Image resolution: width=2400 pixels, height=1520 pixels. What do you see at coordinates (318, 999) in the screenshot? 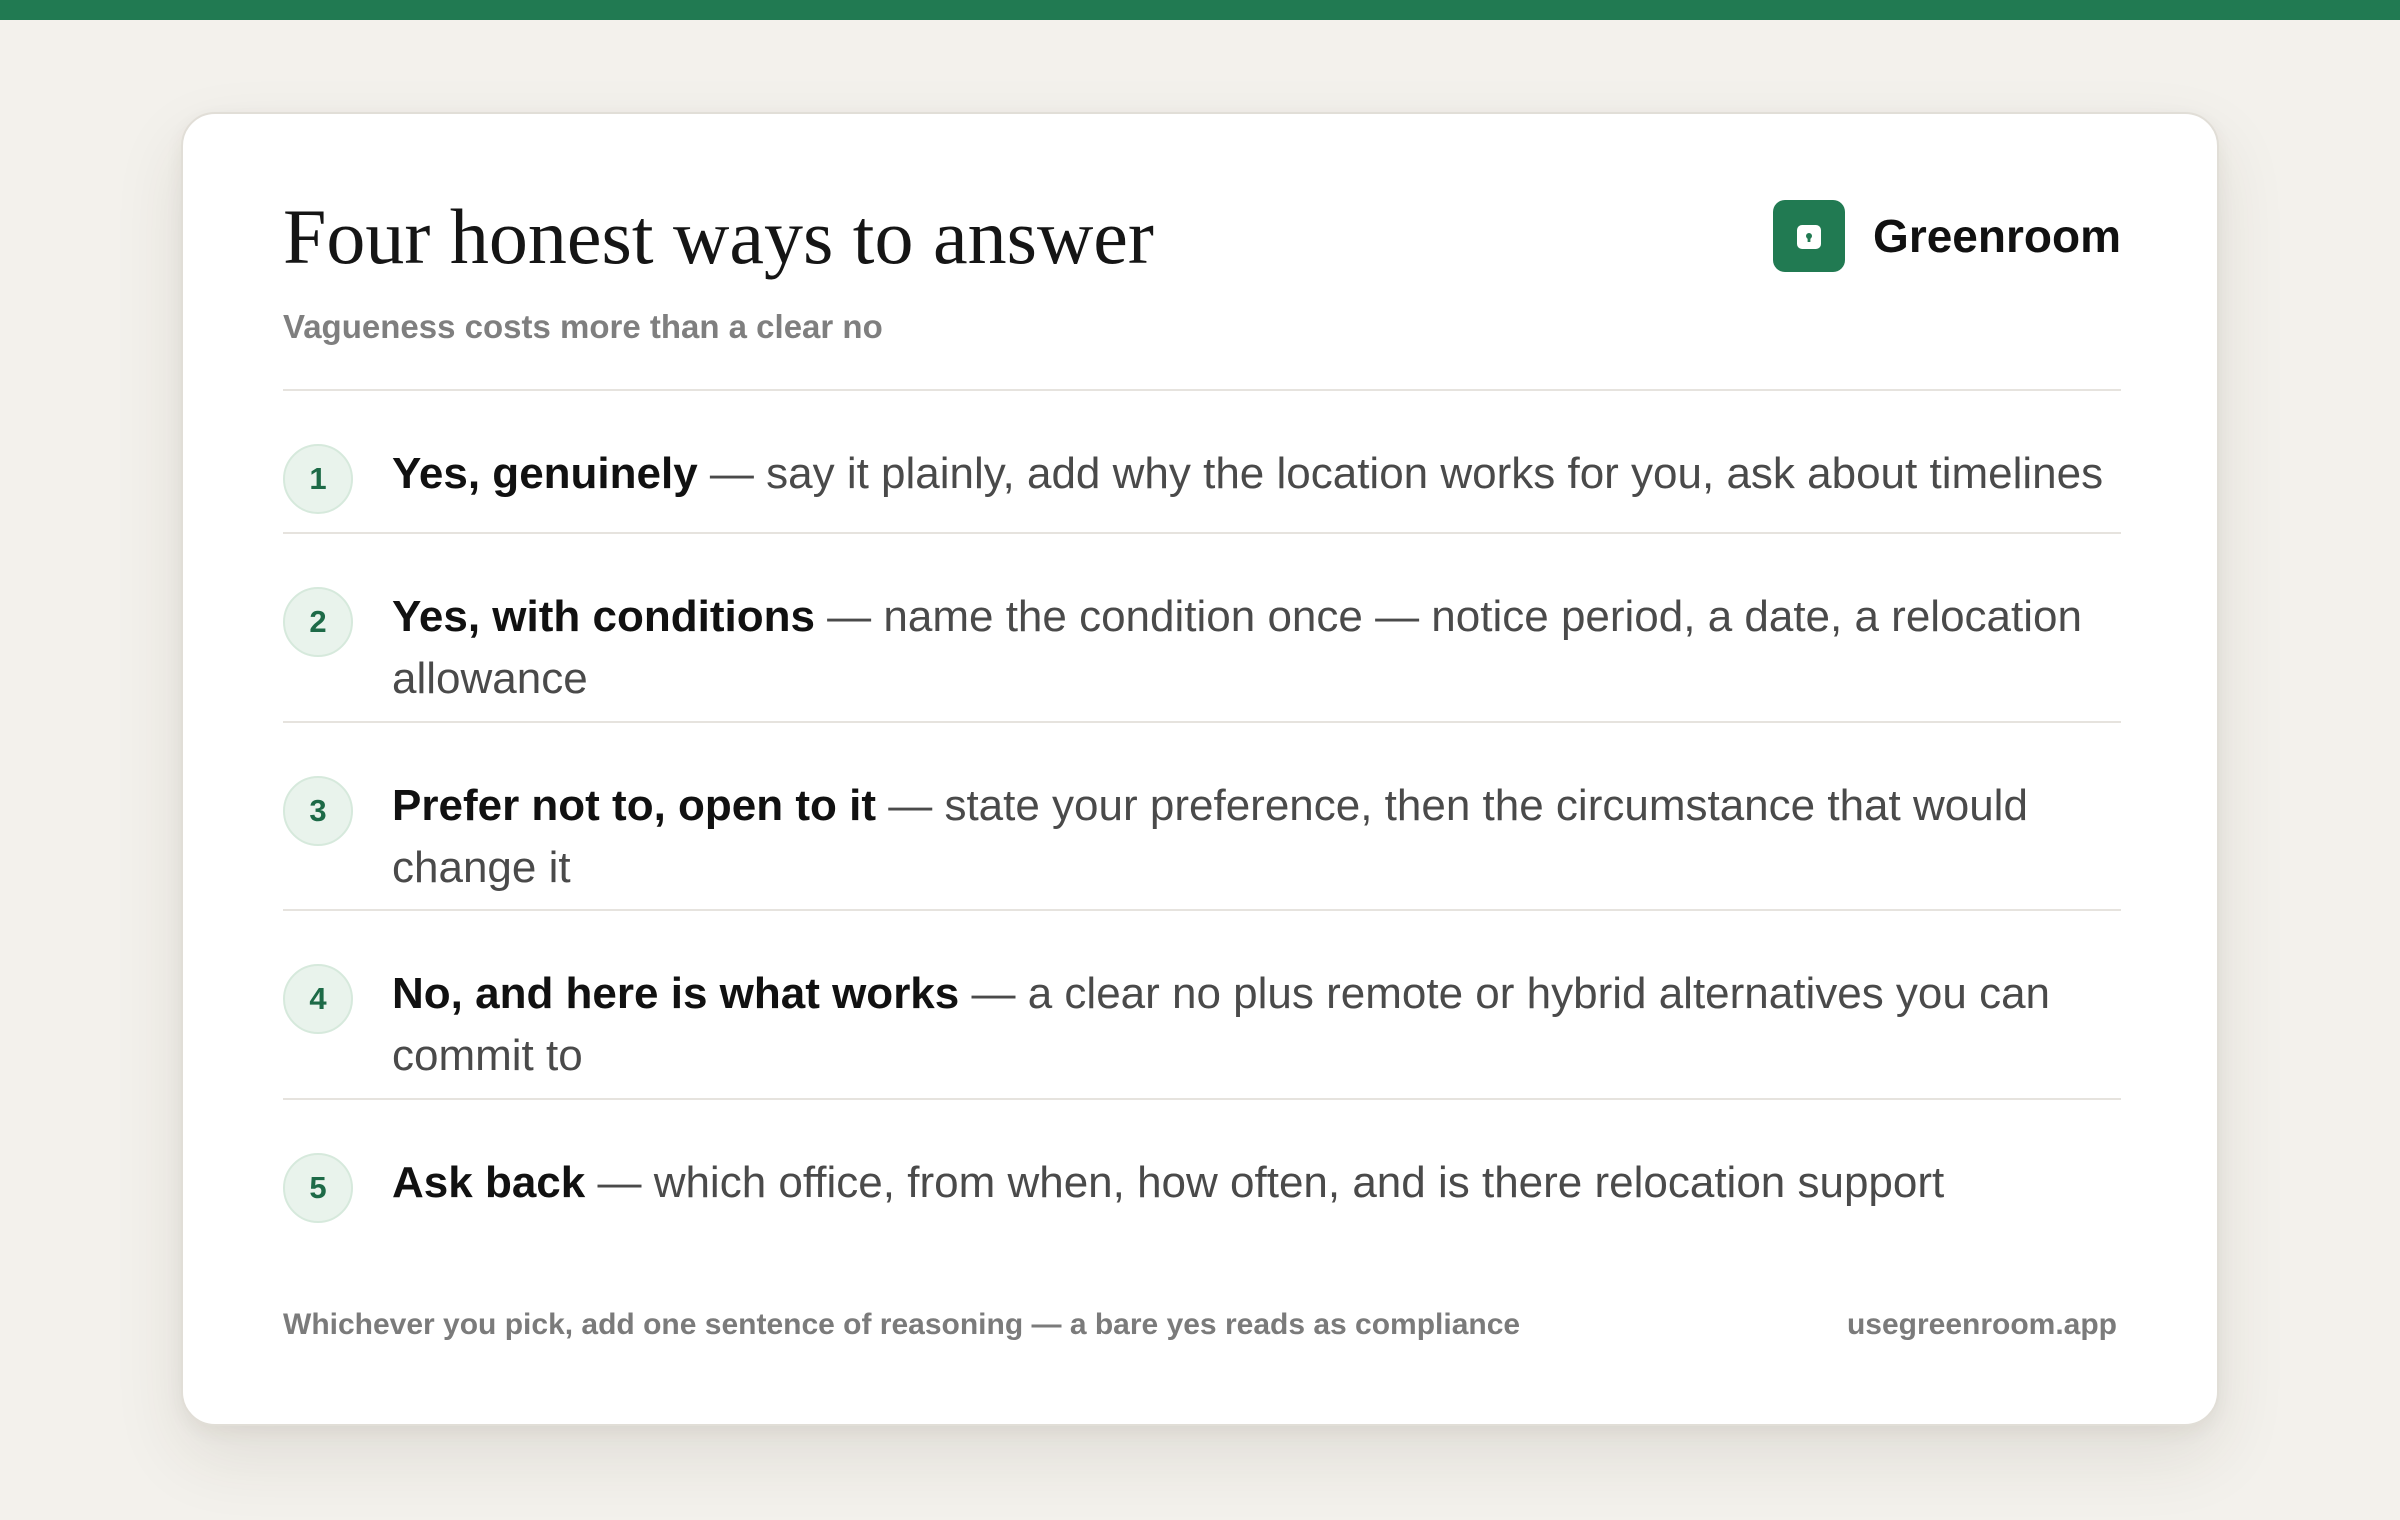
I see `item-number-badge: 4` at bounding box center [318, 999].